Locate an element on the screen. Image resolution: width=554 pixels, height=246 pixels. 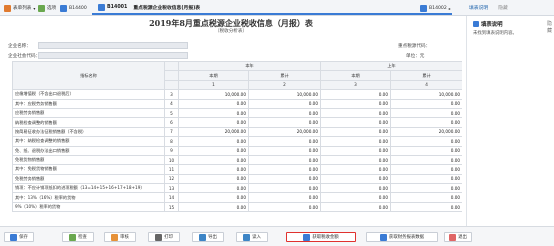
fetch-finance-data-button: 获取财务报表数据 is located at coordinates (402, 237).